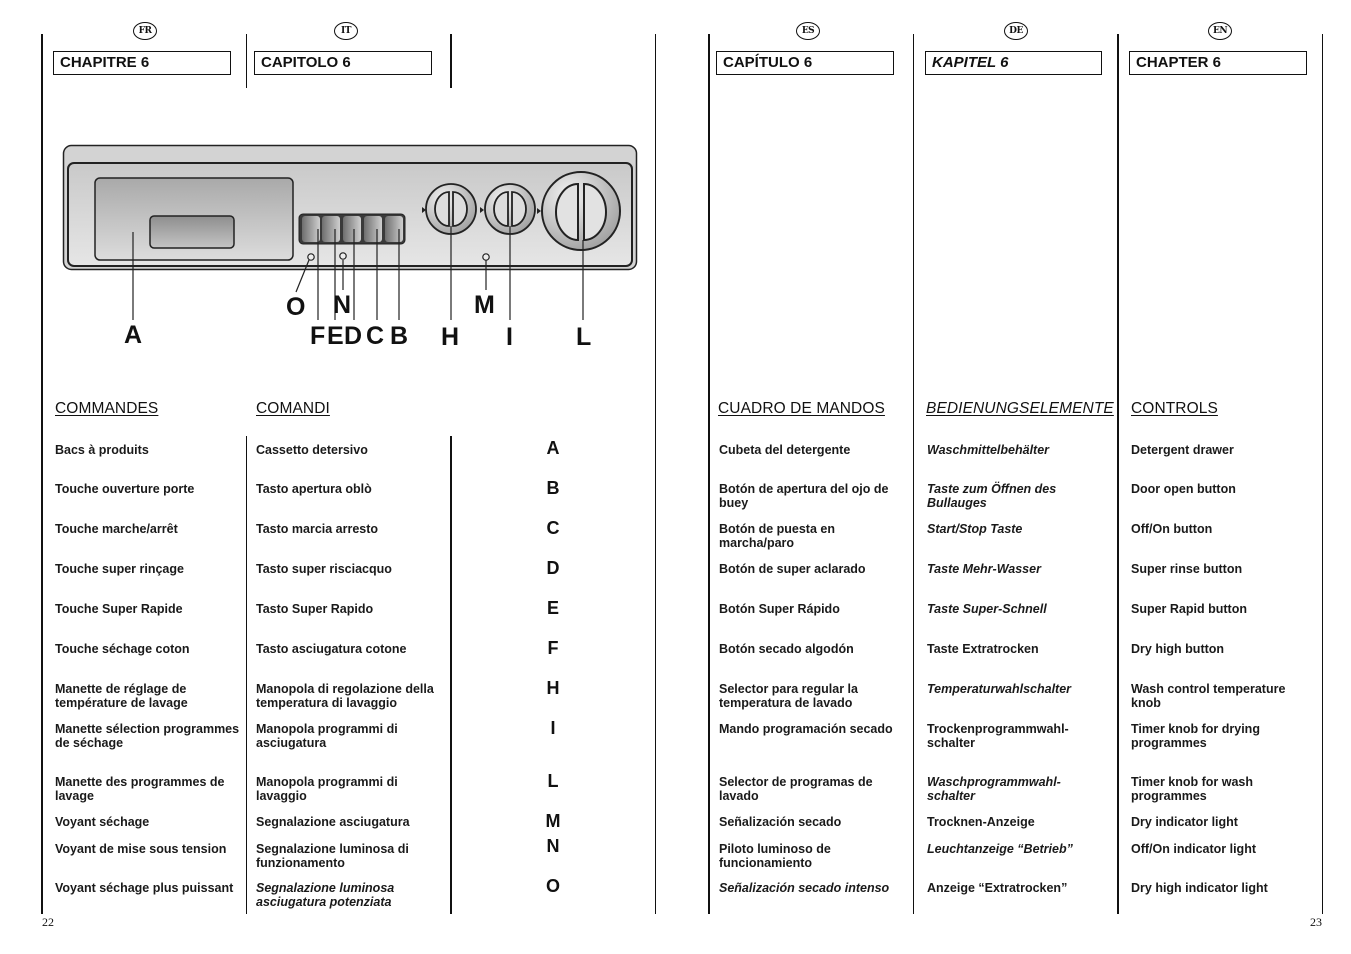 The image size is (1351, 954). What do you see at coordinates (553, 688) in the screenshot?
I see `code-letter-h: H` at bounding box center [553, 688].